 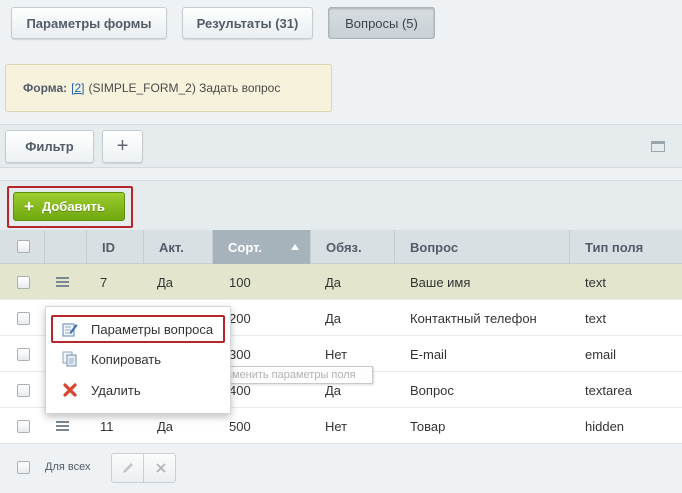 I want to click on filter-button: Фильтр, so click(x=49, y=146).